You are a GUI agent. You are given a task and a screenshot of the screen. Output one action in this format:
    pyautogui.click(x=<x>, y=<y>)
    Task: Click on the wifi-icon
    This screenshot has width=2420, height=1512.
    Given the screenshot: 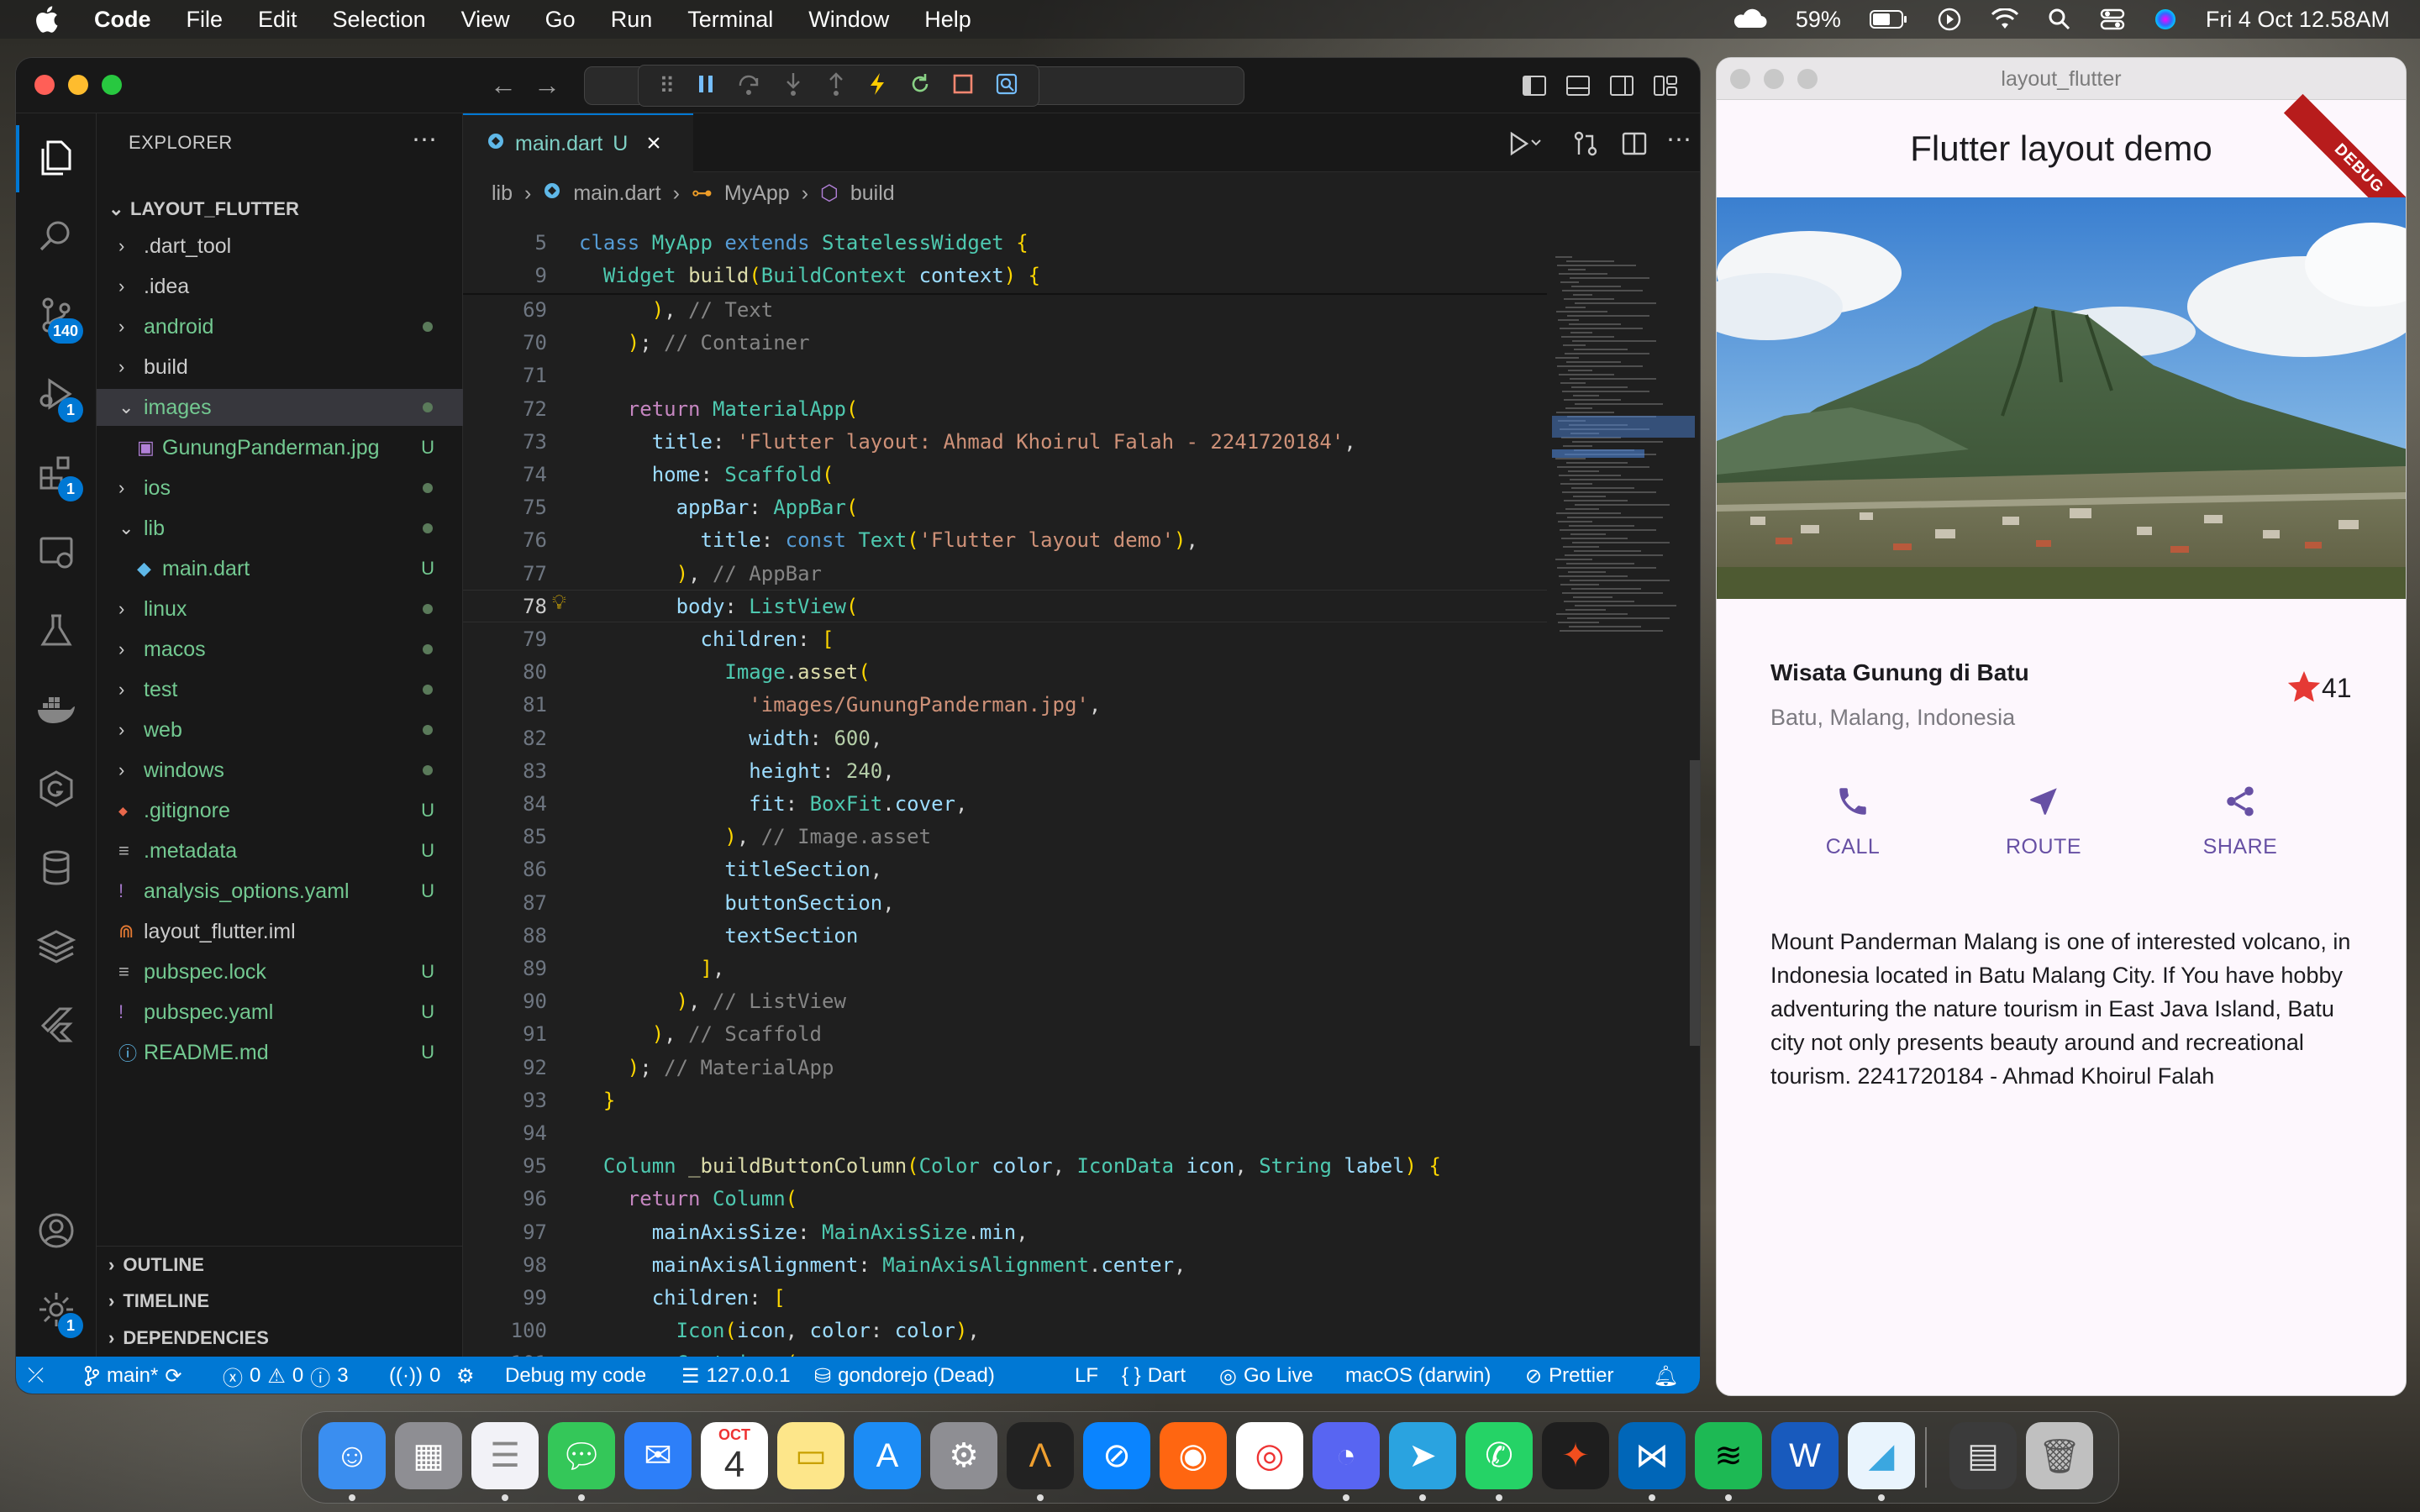 What is the action you would take?
    pyautogui.click(x=2005, y=19)
    